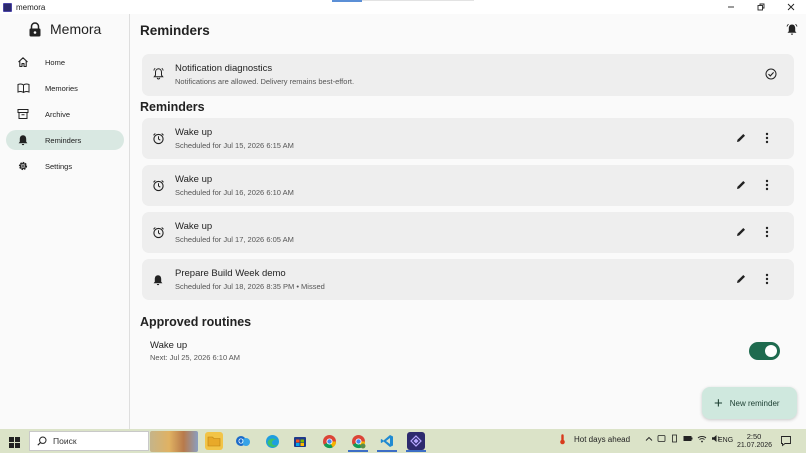 Image resolution: width=806 pixels, height=453 pixels. What do you see at coordinates (593, 439) in the screenshot?
I see `weather-widget: Hot days ahead` at bounding box center [593, 439].